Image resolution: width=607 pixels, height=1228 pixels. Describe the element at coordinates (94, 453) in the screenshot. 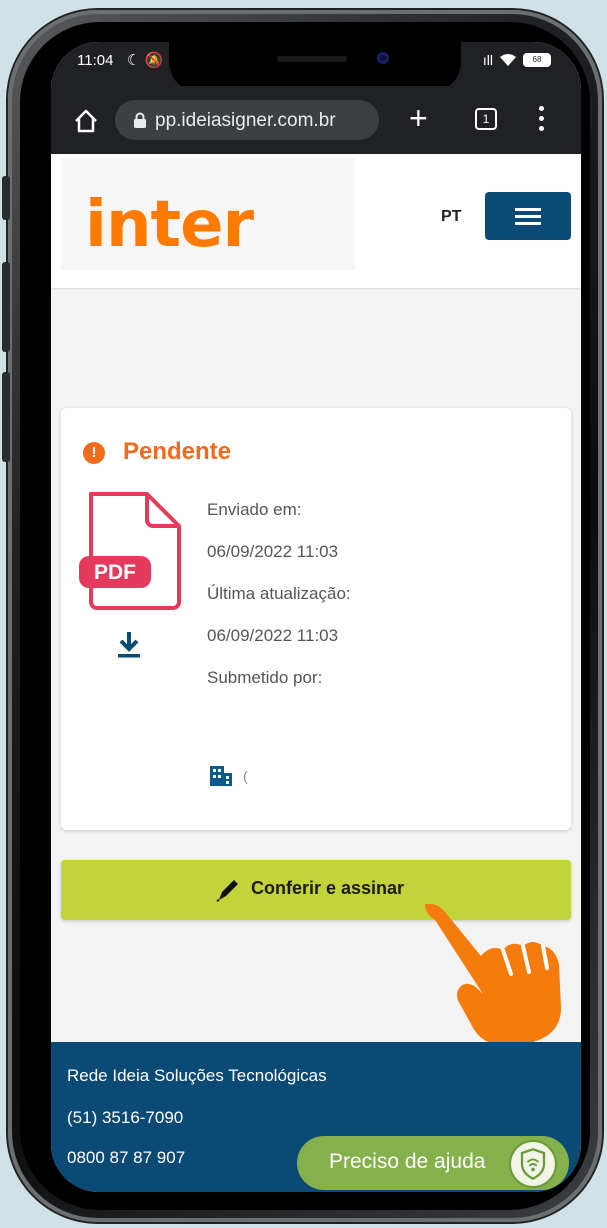

I see `exclamation-icon: !` at that location.